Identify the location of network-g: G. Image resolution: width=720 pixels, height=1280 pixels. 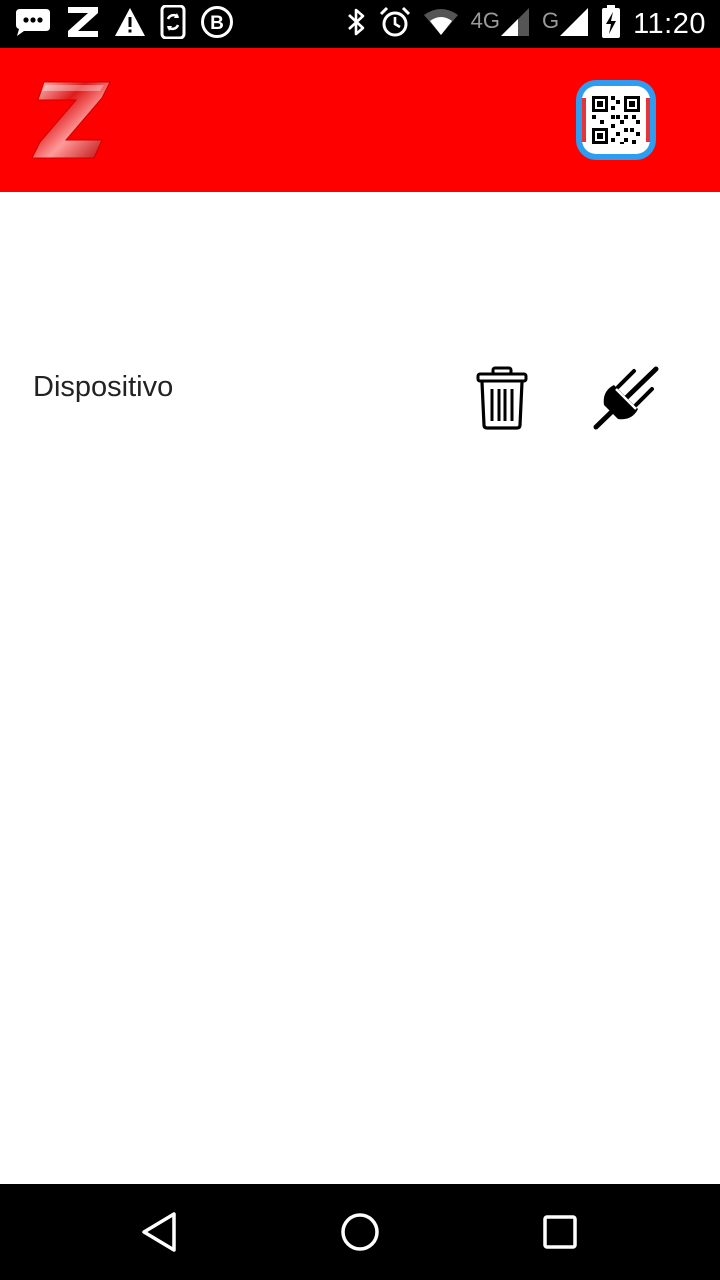
(565, 24).